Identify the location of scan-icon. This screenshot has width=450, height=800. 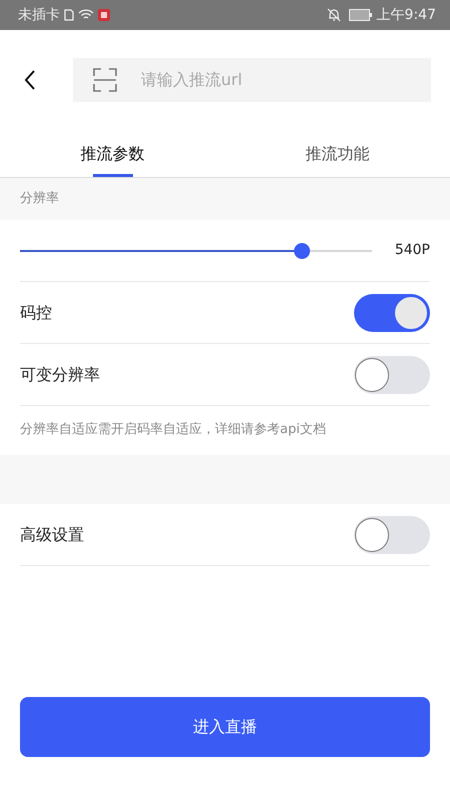
(105, 80).